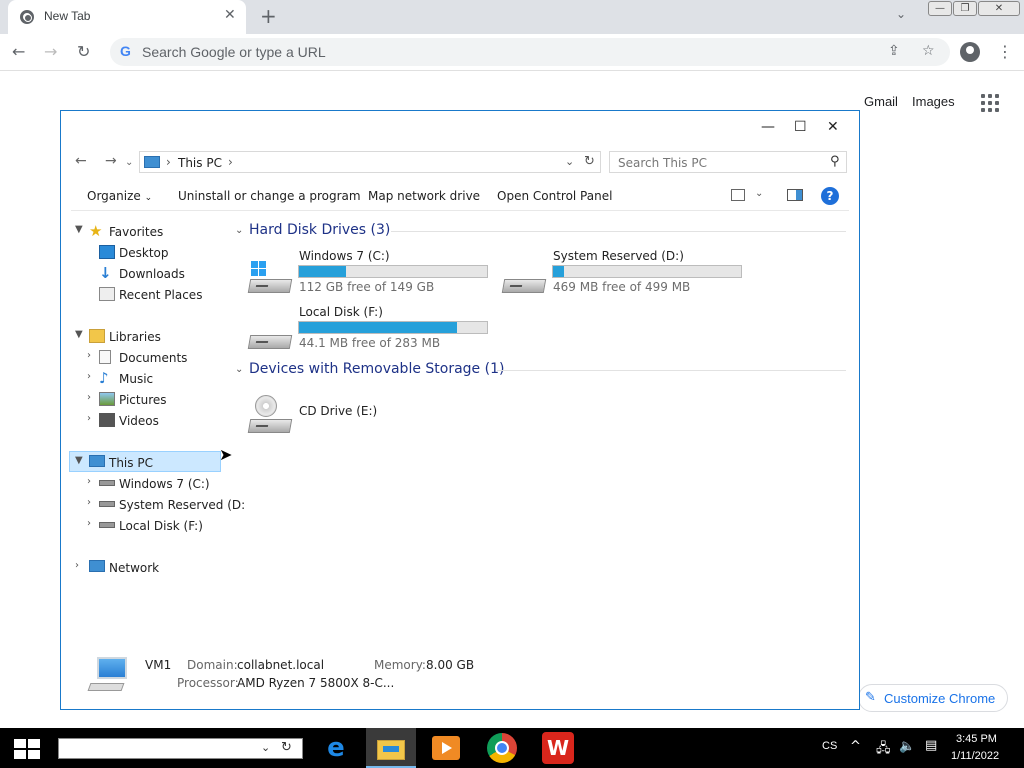 The width and height of the screenshot is (1024, 768). Describe the element at coordinates (269, 196) in the screenshot. I see `uninstall-program-button: Uninstall or change a program` at that location.